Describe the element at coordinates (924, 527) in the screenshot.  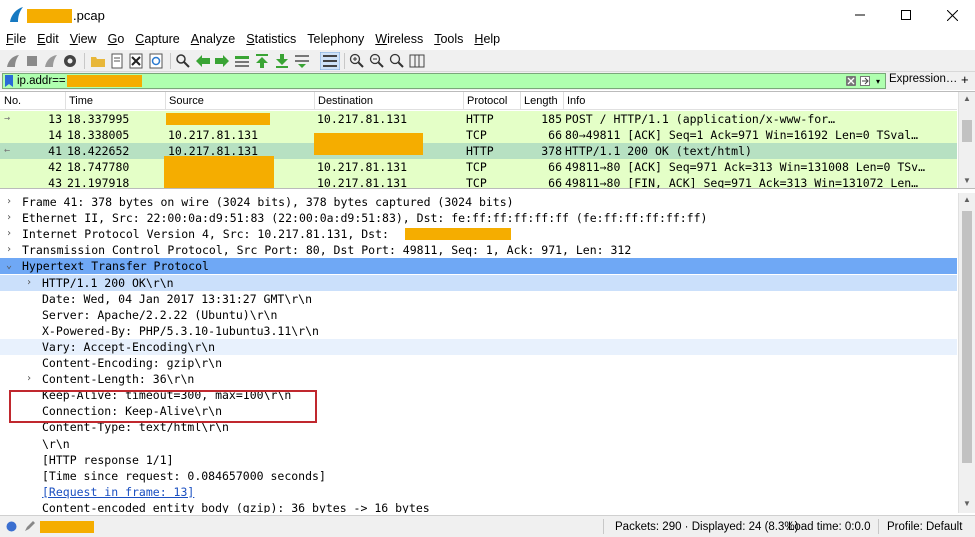
I see `profile-label: Profile: Default` at that location.